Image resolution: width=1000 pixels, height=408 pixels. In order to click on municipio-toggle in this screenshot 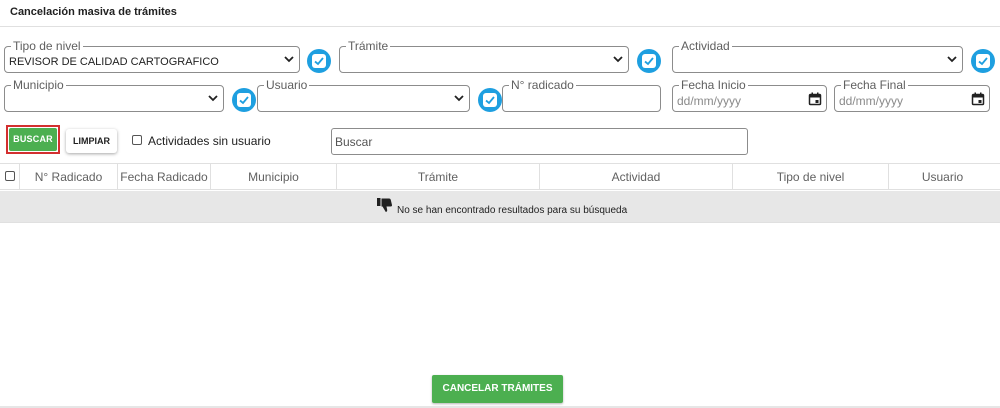, I will do `click(244, 100)`.